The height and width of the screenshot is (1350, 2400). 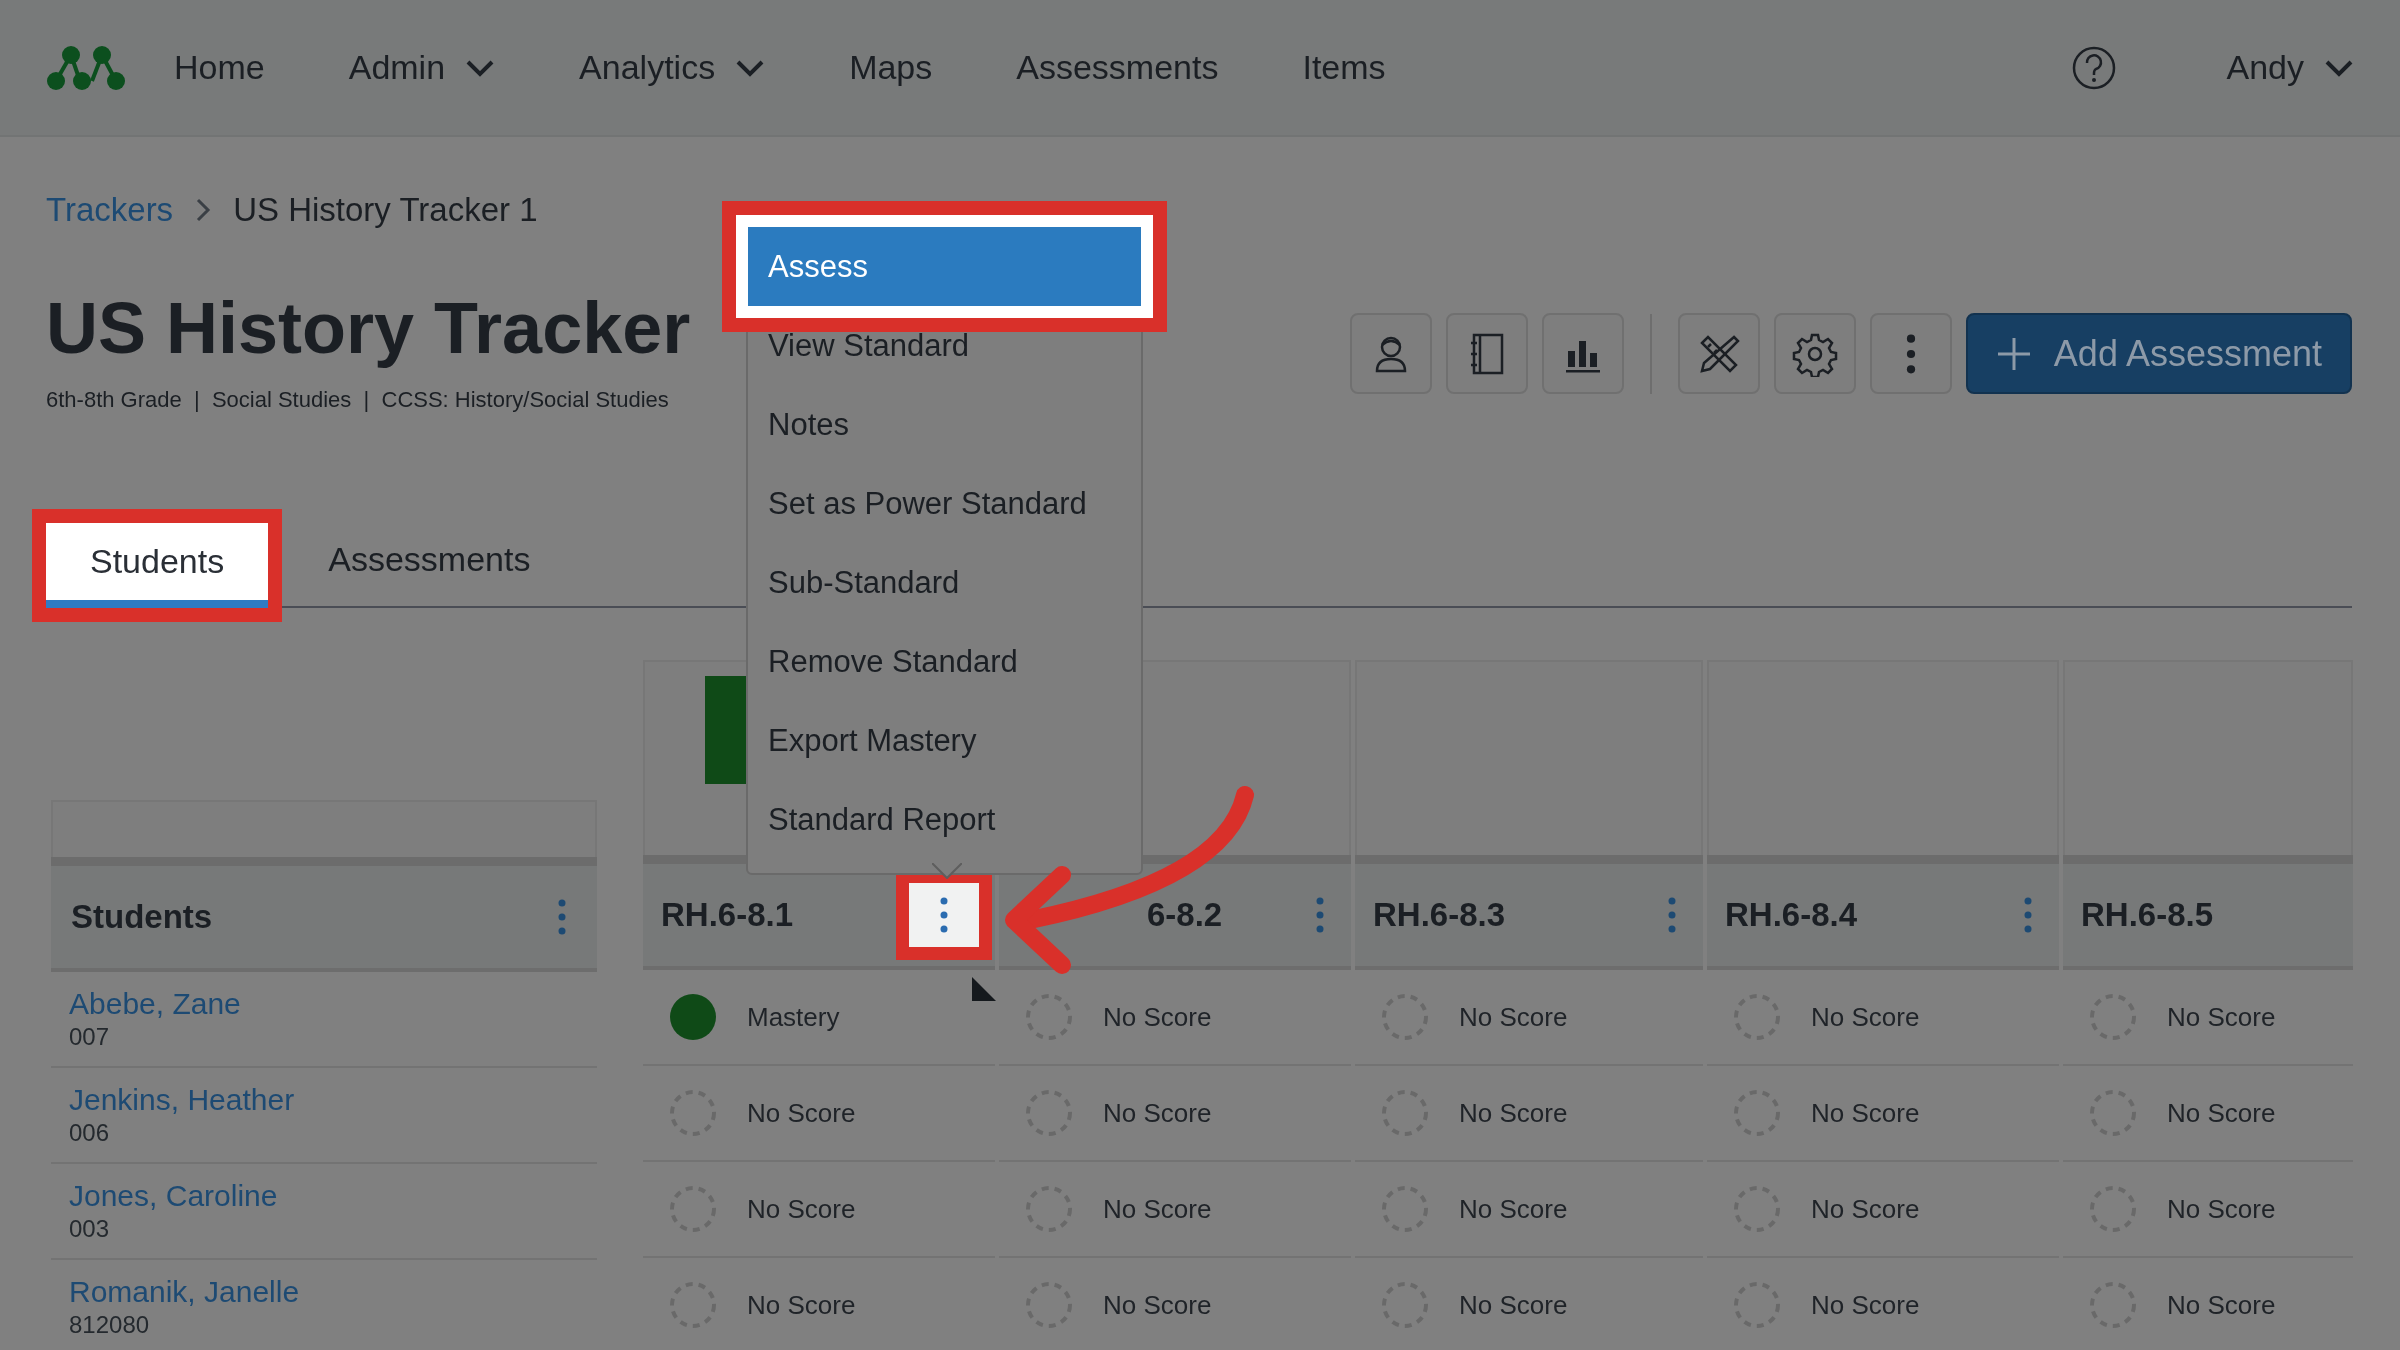 I want to click on nav-link: Home, so click(x=219, y=67).